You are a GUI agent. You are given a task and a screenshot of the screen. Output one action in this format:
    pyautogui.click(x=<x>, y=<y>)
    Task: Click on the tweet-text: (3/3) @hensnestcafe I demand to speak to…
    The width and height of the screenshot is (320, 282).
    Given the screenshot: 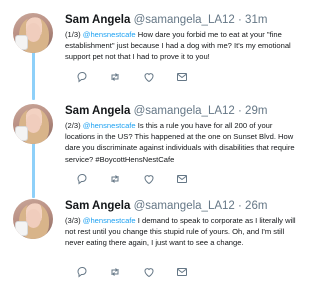 What is the action you would take?
    pyautogui.click(x=181, y=232)
    